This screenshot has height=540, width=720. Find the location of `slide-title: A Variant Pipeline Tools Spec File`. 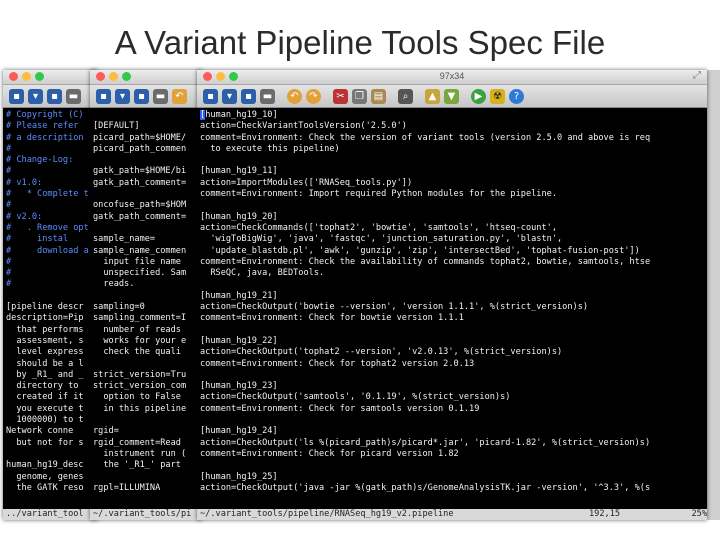

slide-title: A Variant Pipeline Tools Spec File is located at coordinates (360, 42).